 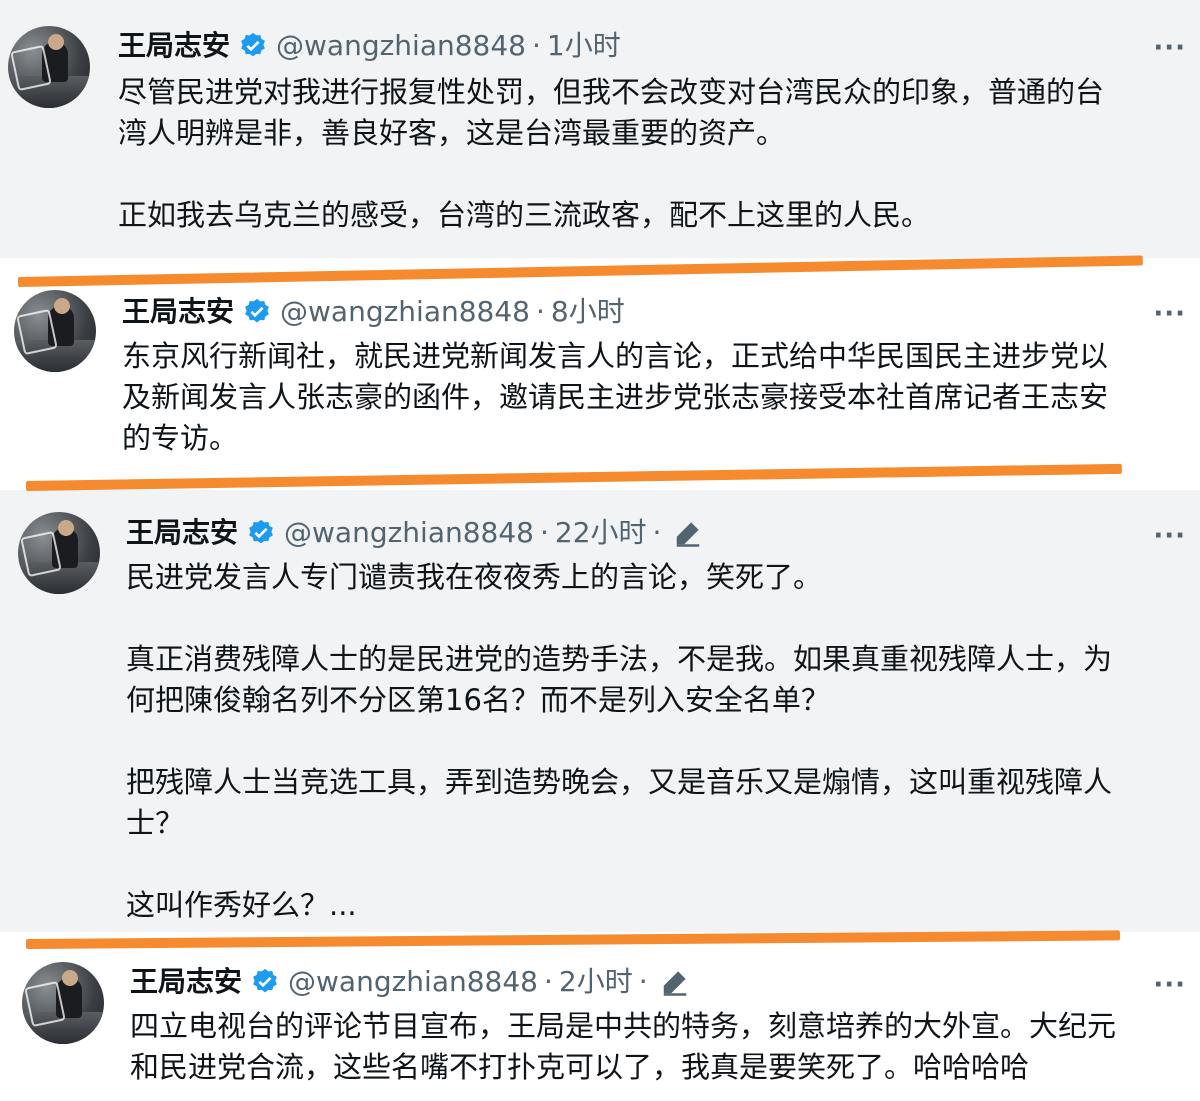 I want to click on tweet-header: 王局志安 @wangzhian8848 · 1小时, so click(x=369, y=46).